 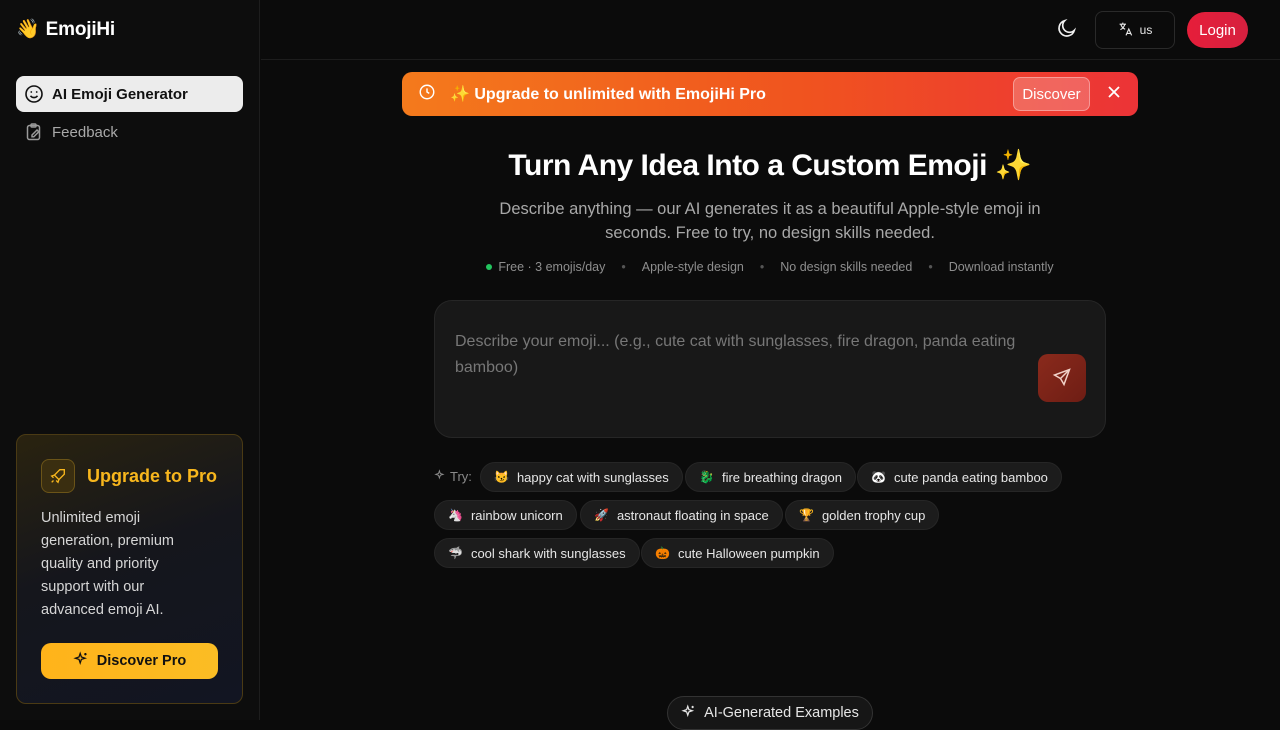 I want to click on panda-icon: 🐼, so click(x=878, y=477).